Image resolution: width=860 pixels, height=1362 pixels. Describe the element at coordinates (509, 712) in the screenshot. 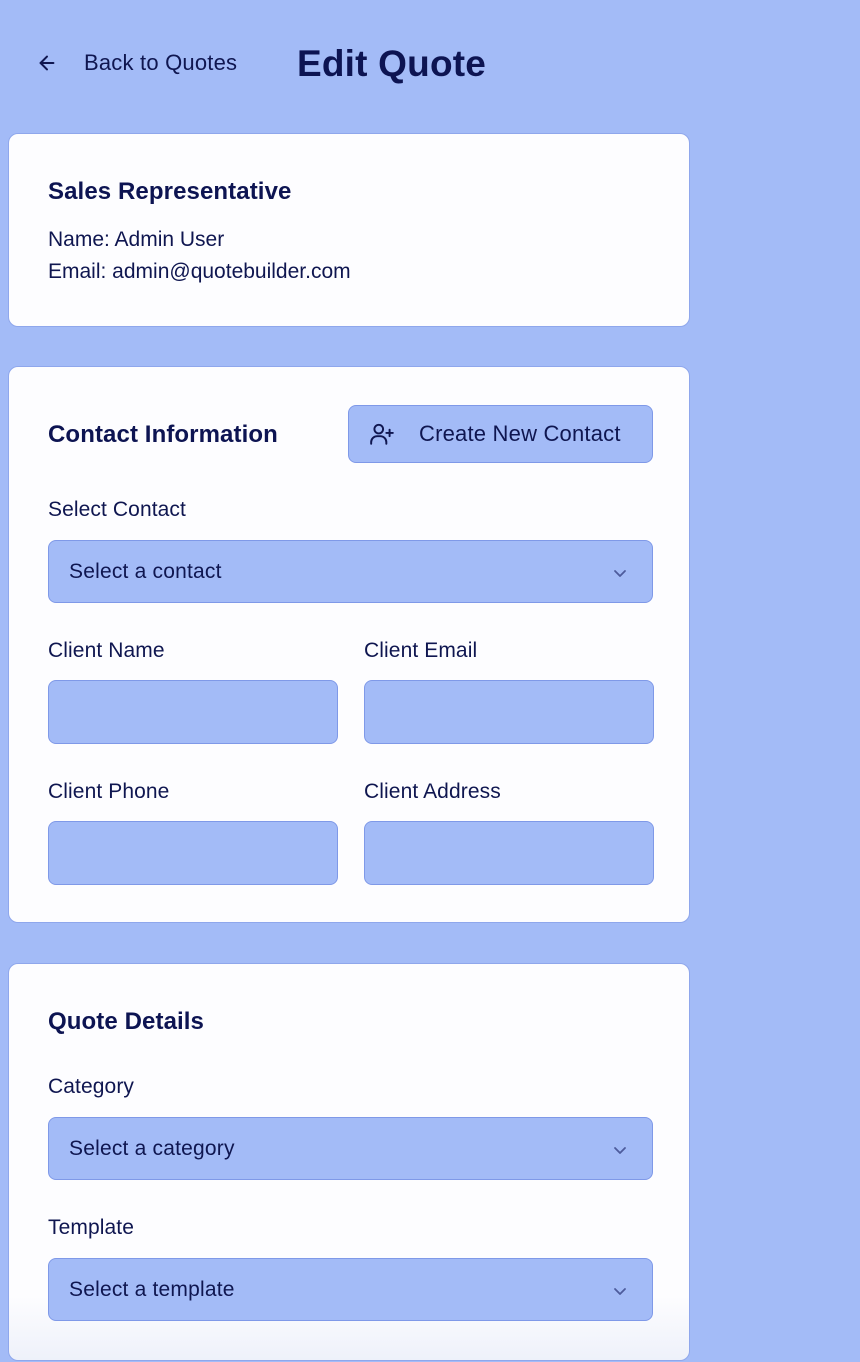

I see `client-email-input` at that location.